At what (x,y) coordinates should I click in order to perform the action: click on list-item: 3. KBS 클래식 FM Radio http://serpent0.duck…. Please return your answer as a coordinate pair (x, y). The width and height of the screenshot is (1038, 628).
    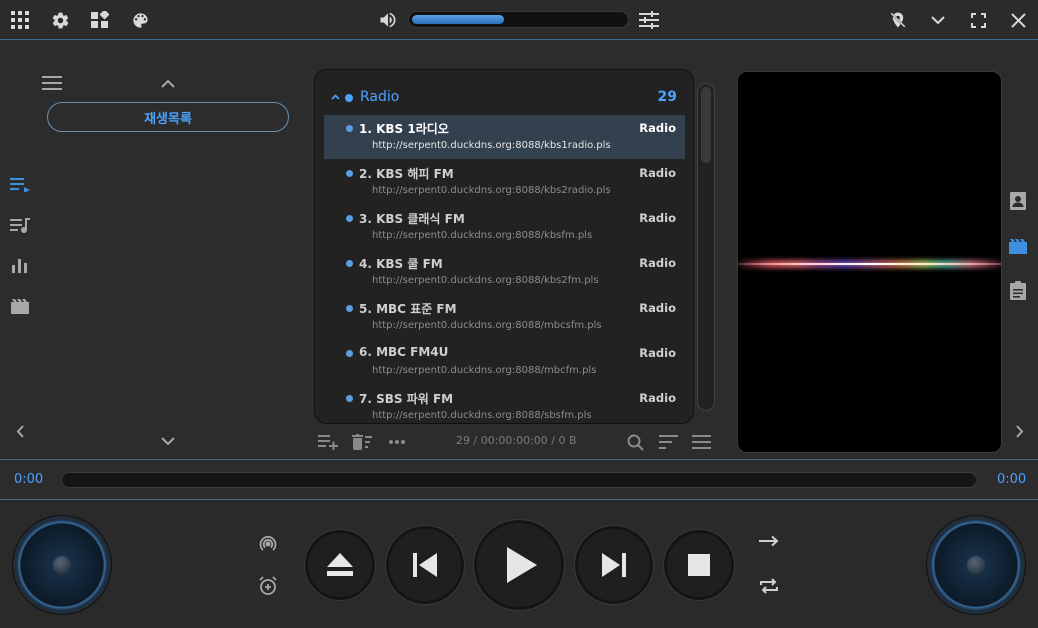
    Looking at the image, I should click on (504, 227).